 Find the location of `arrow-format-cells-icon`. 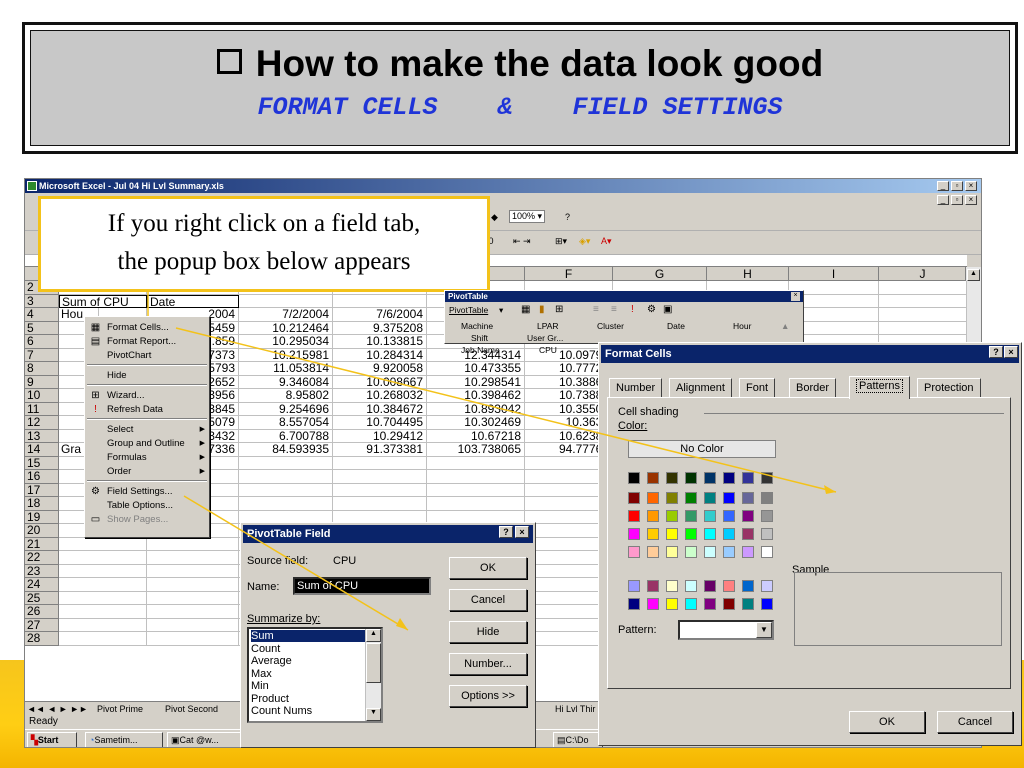

arrow-format-cells-icon is located at coordinates (830, 489).